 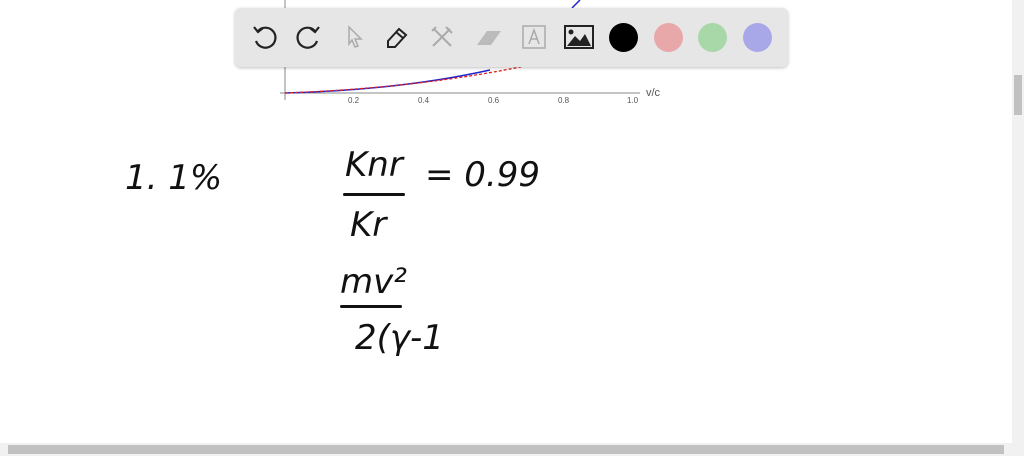 I want to click on handwritten-numerator-2: mv², so click(x=373, y=282).